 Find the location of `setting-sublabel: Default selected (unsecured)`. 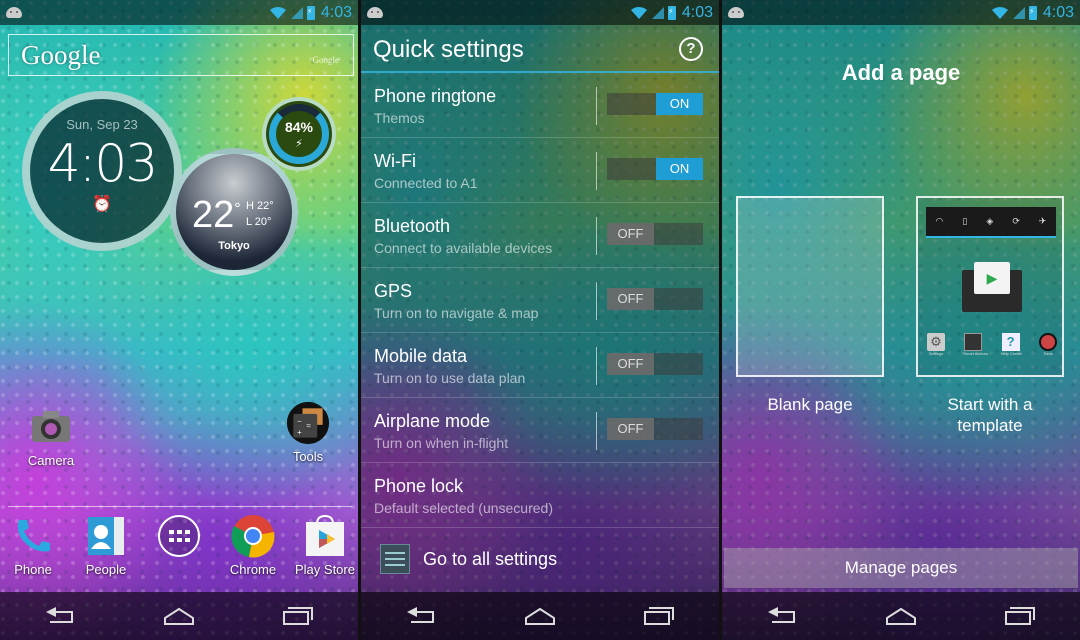

setting-sublabel: Default selected (unsecured) is located at coordinates (463, 508).